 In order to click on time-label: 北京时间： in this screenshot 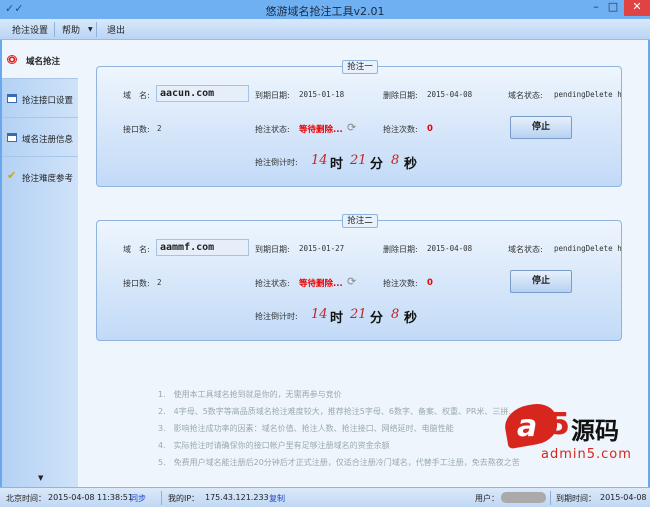, I will do `click(26, 498)`.